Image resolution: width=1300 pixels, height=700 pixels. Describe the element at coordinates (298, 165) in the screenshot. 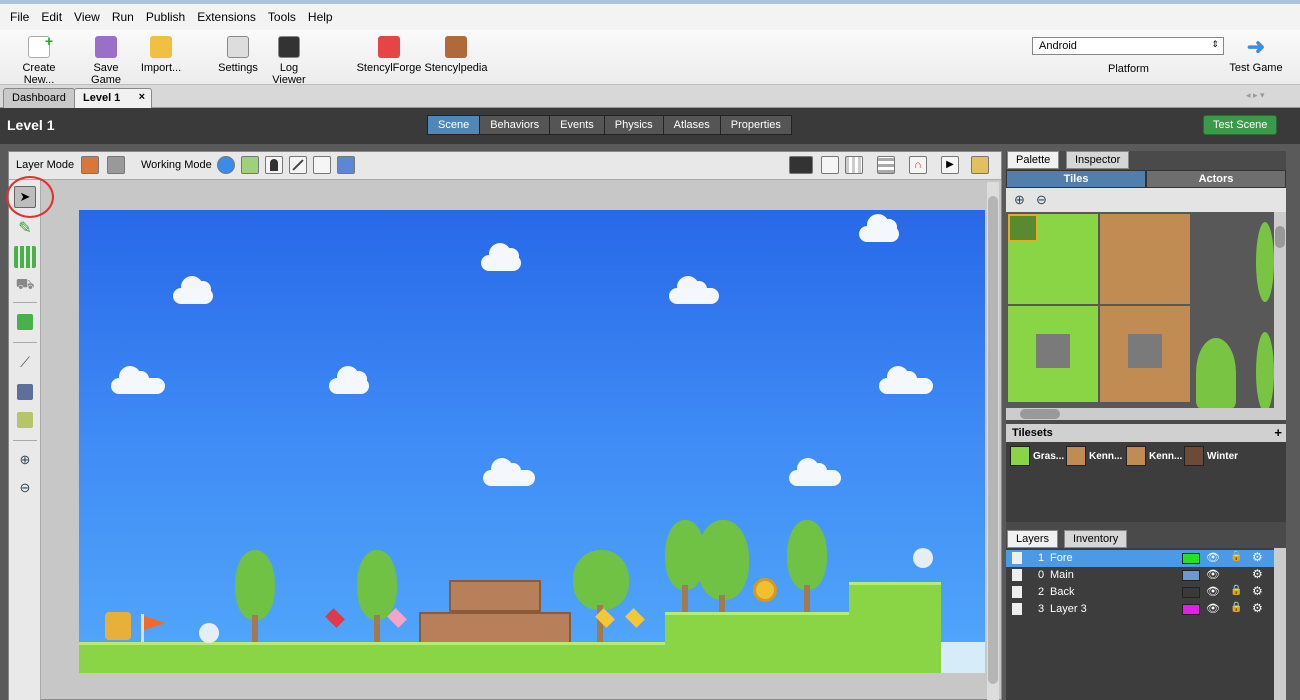

I see `working-mode-path-icon` at that location.